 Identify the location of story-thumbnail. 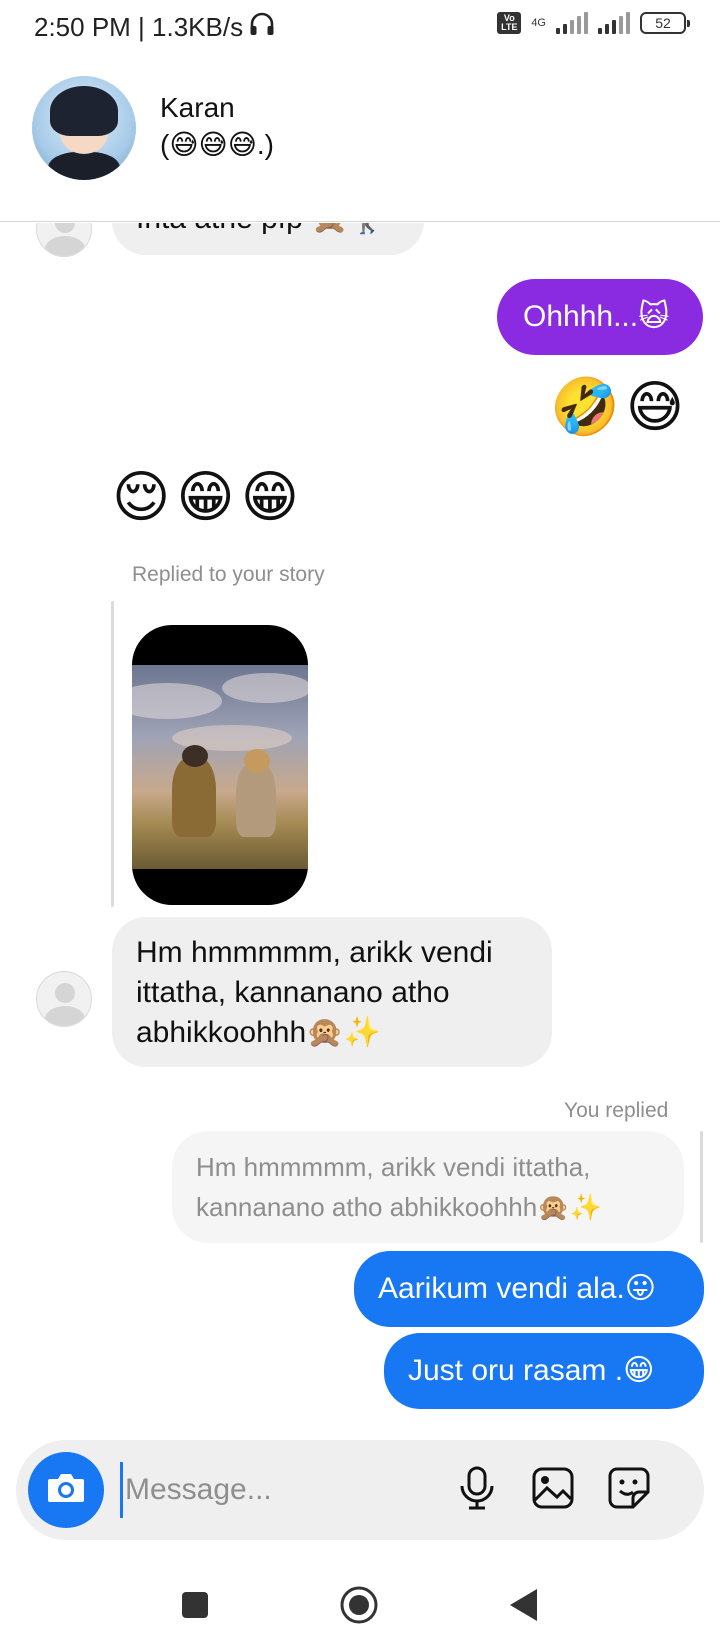
(220, 765).